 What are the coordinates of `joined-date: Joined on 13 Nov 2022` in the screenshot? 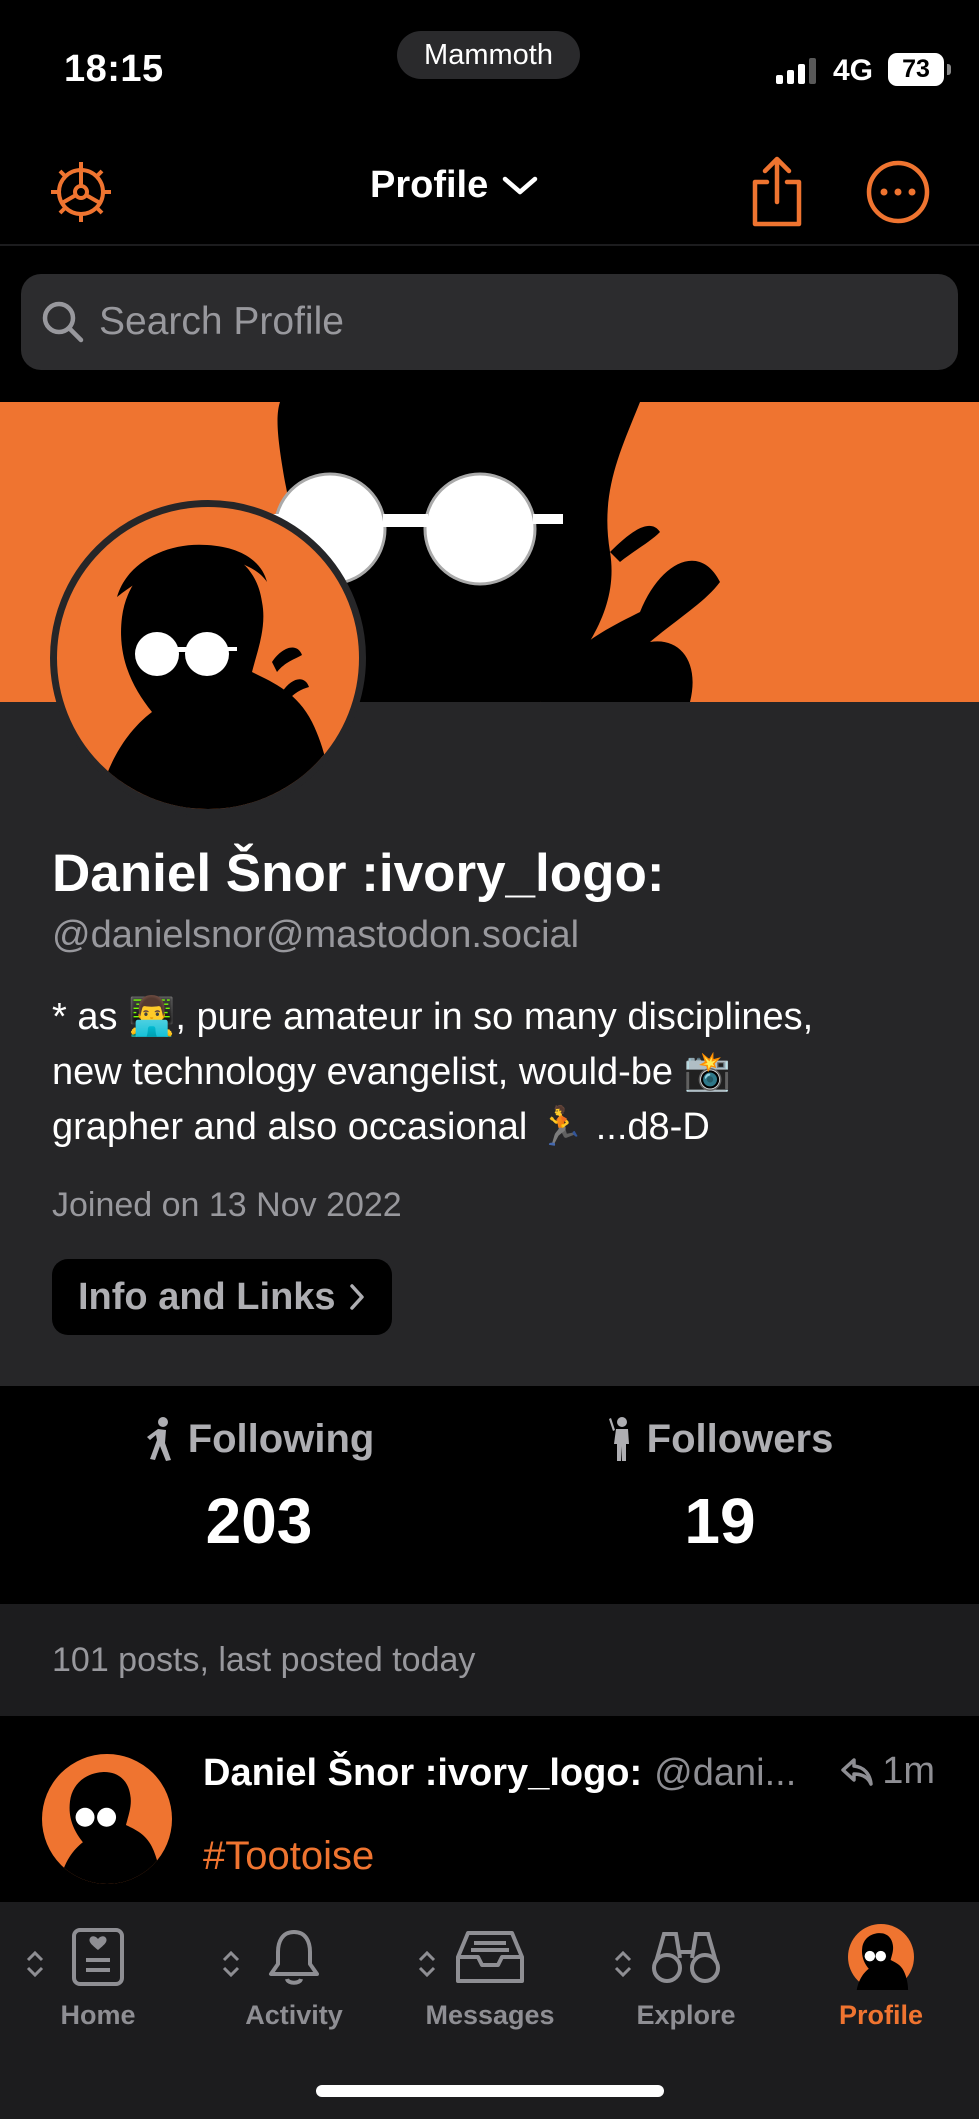 It's located at (227, 1205).